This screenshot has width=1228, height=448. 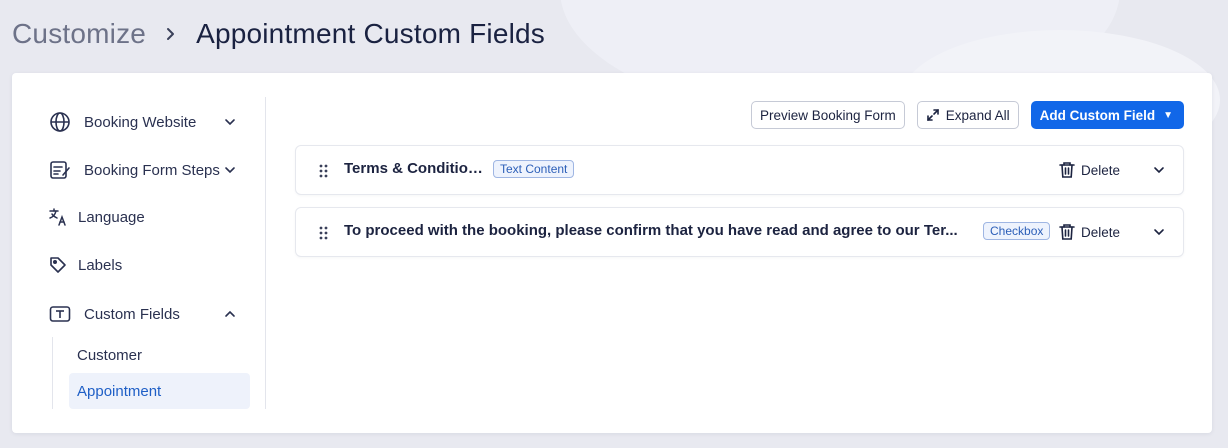 What do you see at coordinates (933, 115) in the screenshot?
I see `expand-icon` at bounding box center [933, 115].